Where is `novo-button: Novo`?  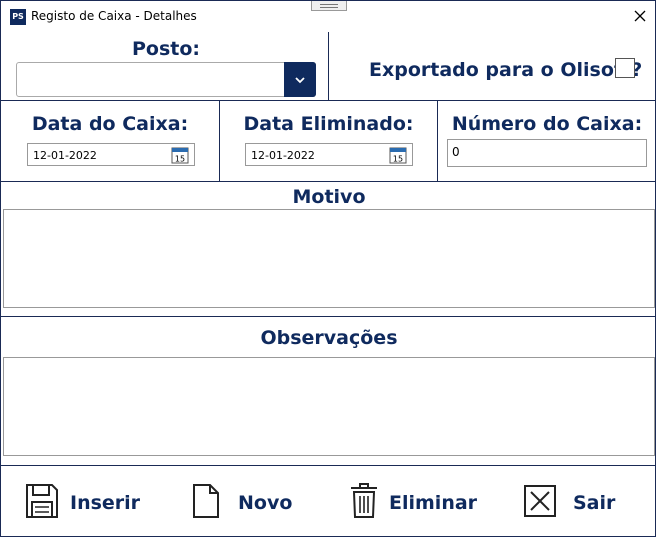 novo-button: Novo is located at coordinates (242, 503).